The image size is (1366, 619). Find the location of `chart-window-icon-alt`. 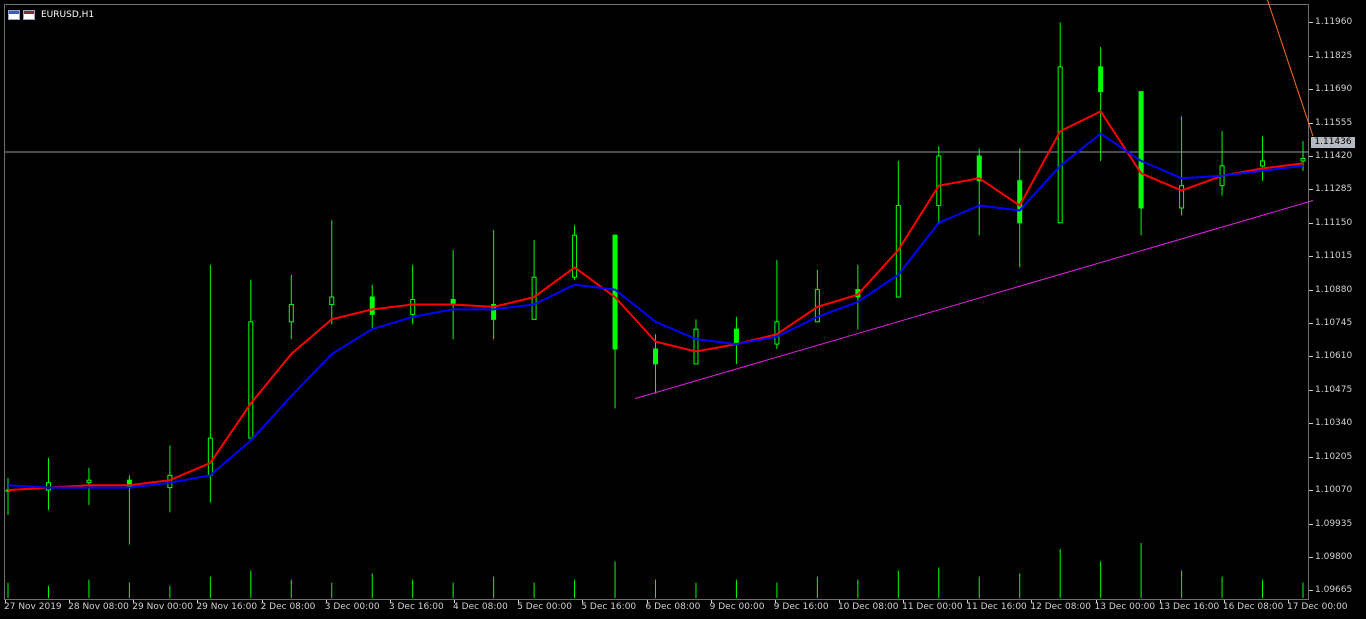

chart-window-icon-alt is located at coordinates (29, 15).